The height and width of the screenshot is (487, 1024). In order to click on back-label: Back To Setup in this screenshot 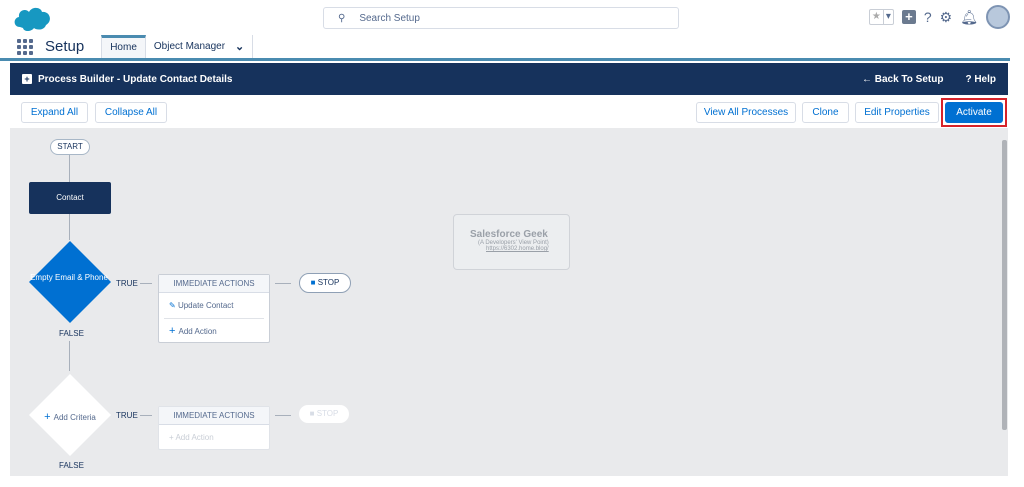, I will do `click(909, 79)`.